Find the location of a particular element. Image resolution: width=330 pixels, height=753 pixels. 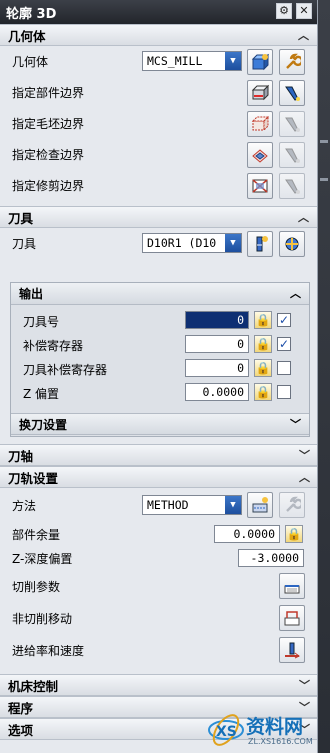

new-geometry-icon is located at coordinates (260, 62).